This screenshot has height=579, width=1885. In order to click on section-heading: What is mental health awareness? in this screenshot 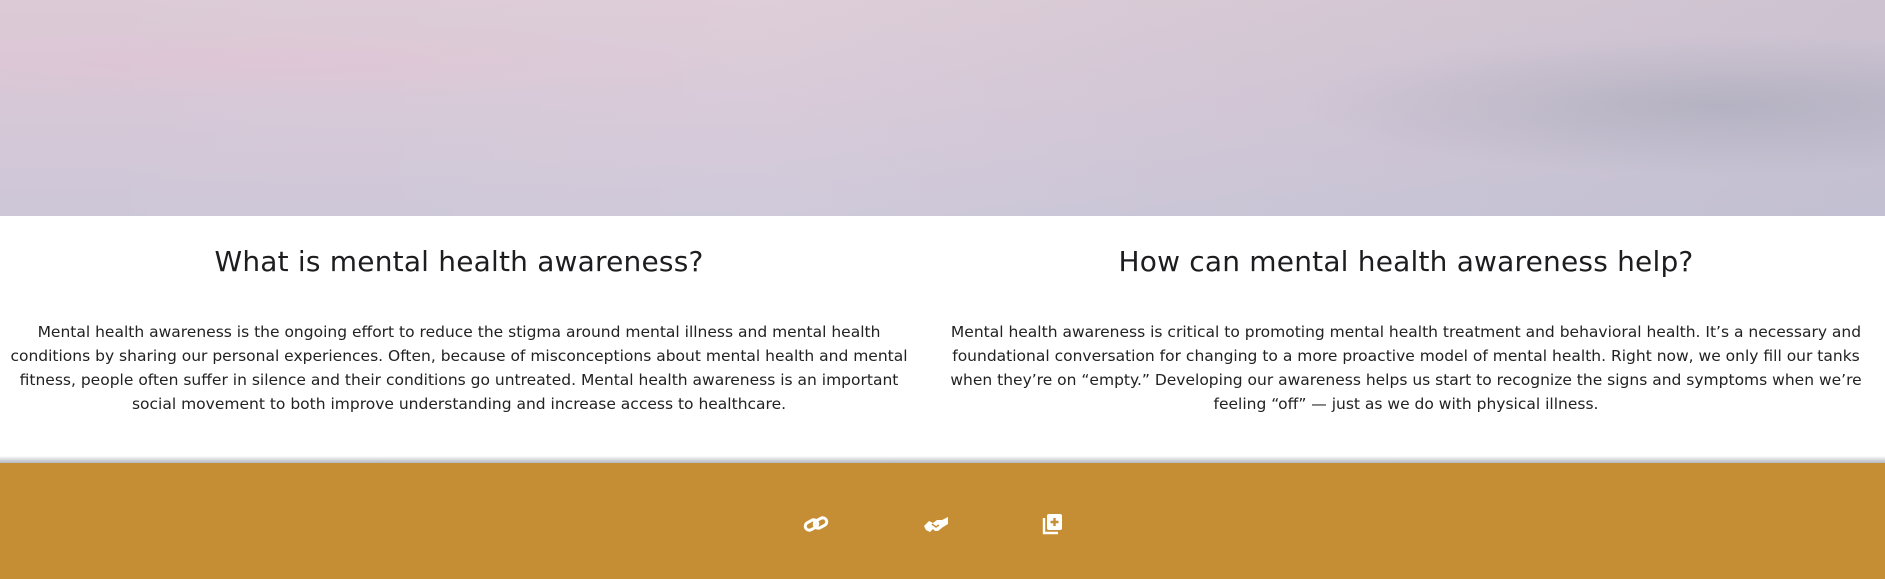, I will do `click(459, 261)`.